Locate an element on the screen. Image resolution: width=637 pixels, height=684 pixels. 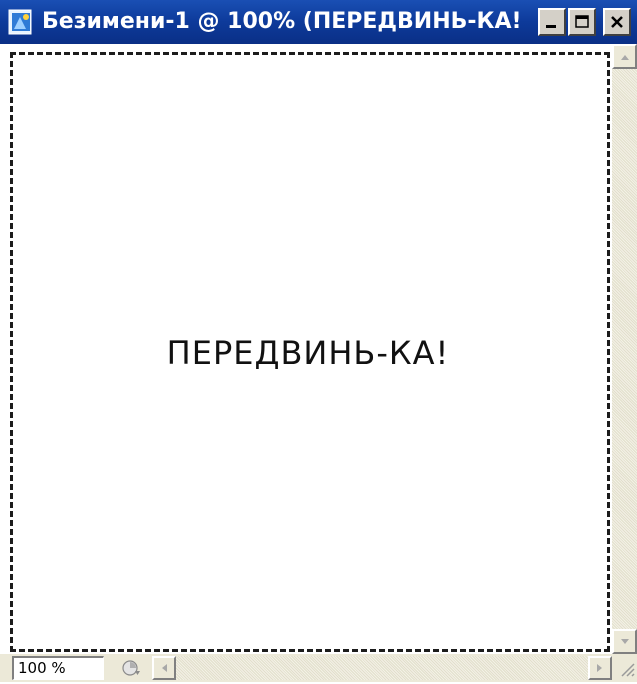
close-button is located at coordinates (617, 22).